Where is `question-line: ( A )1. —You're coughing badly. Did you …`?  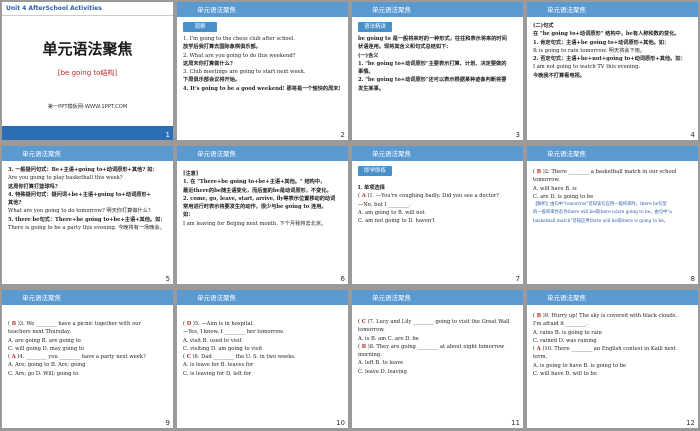 question-line: ( A )1. —You're coughing badly. Did you … is located at coordinates (429, 196).